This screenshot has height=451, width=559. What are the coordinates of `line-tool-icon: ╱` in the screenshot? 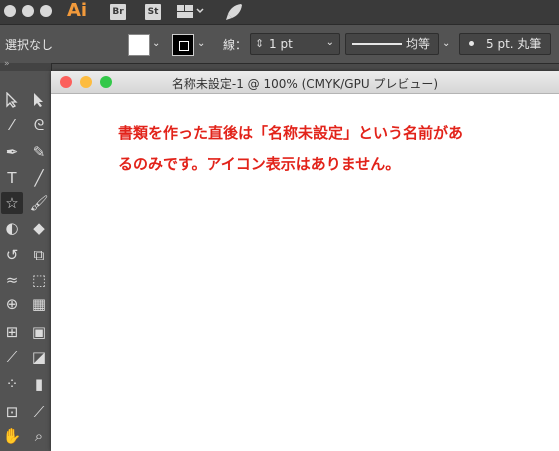 It's located at (39, 178).